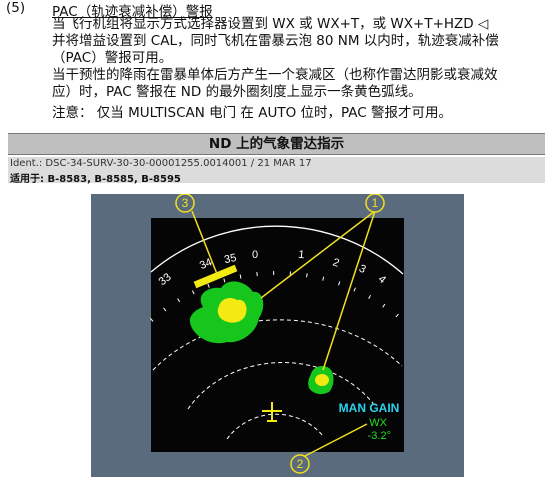 This screenshot has width=553, height=483. Describe the element at coordinates (369, 408) in the screenshot. I see `mode-label: MAN GAIN` at that location.